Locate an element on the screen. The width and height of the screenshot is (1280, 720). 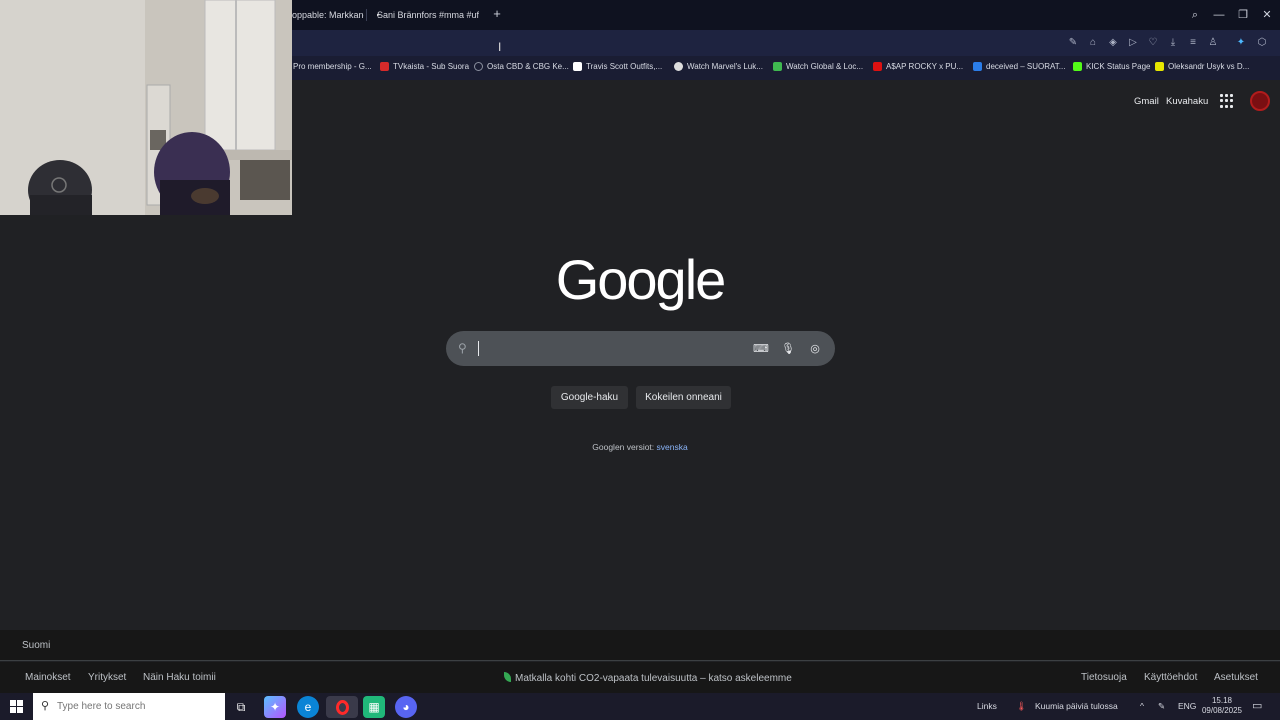
taskbar-search-input is located at coordinates (137, 706).